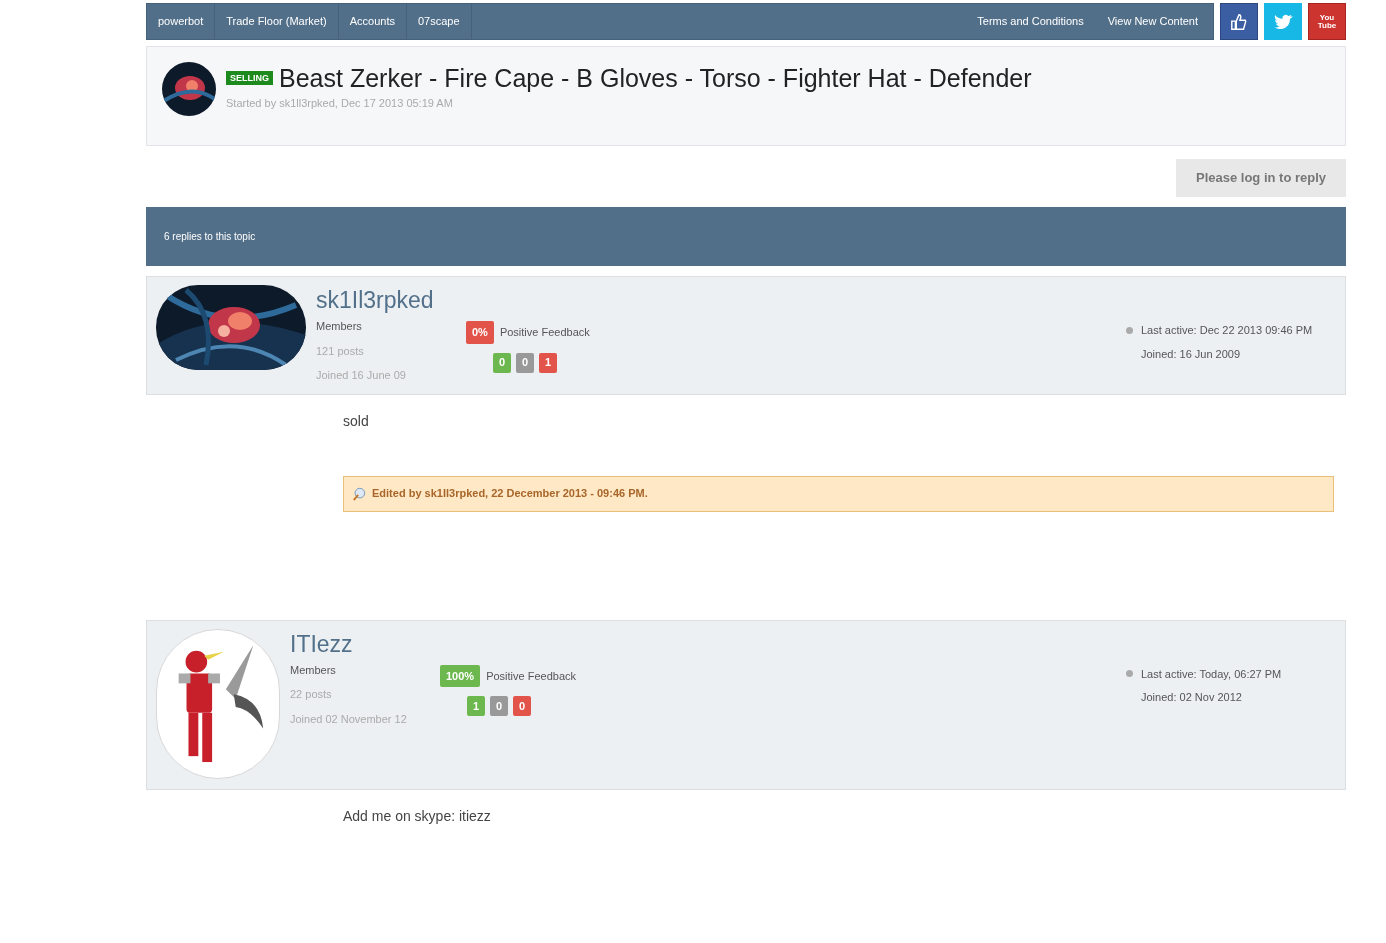 The width and height of the screenshot is (1386, 943). I want to click on like-button, so click(1239, 21).